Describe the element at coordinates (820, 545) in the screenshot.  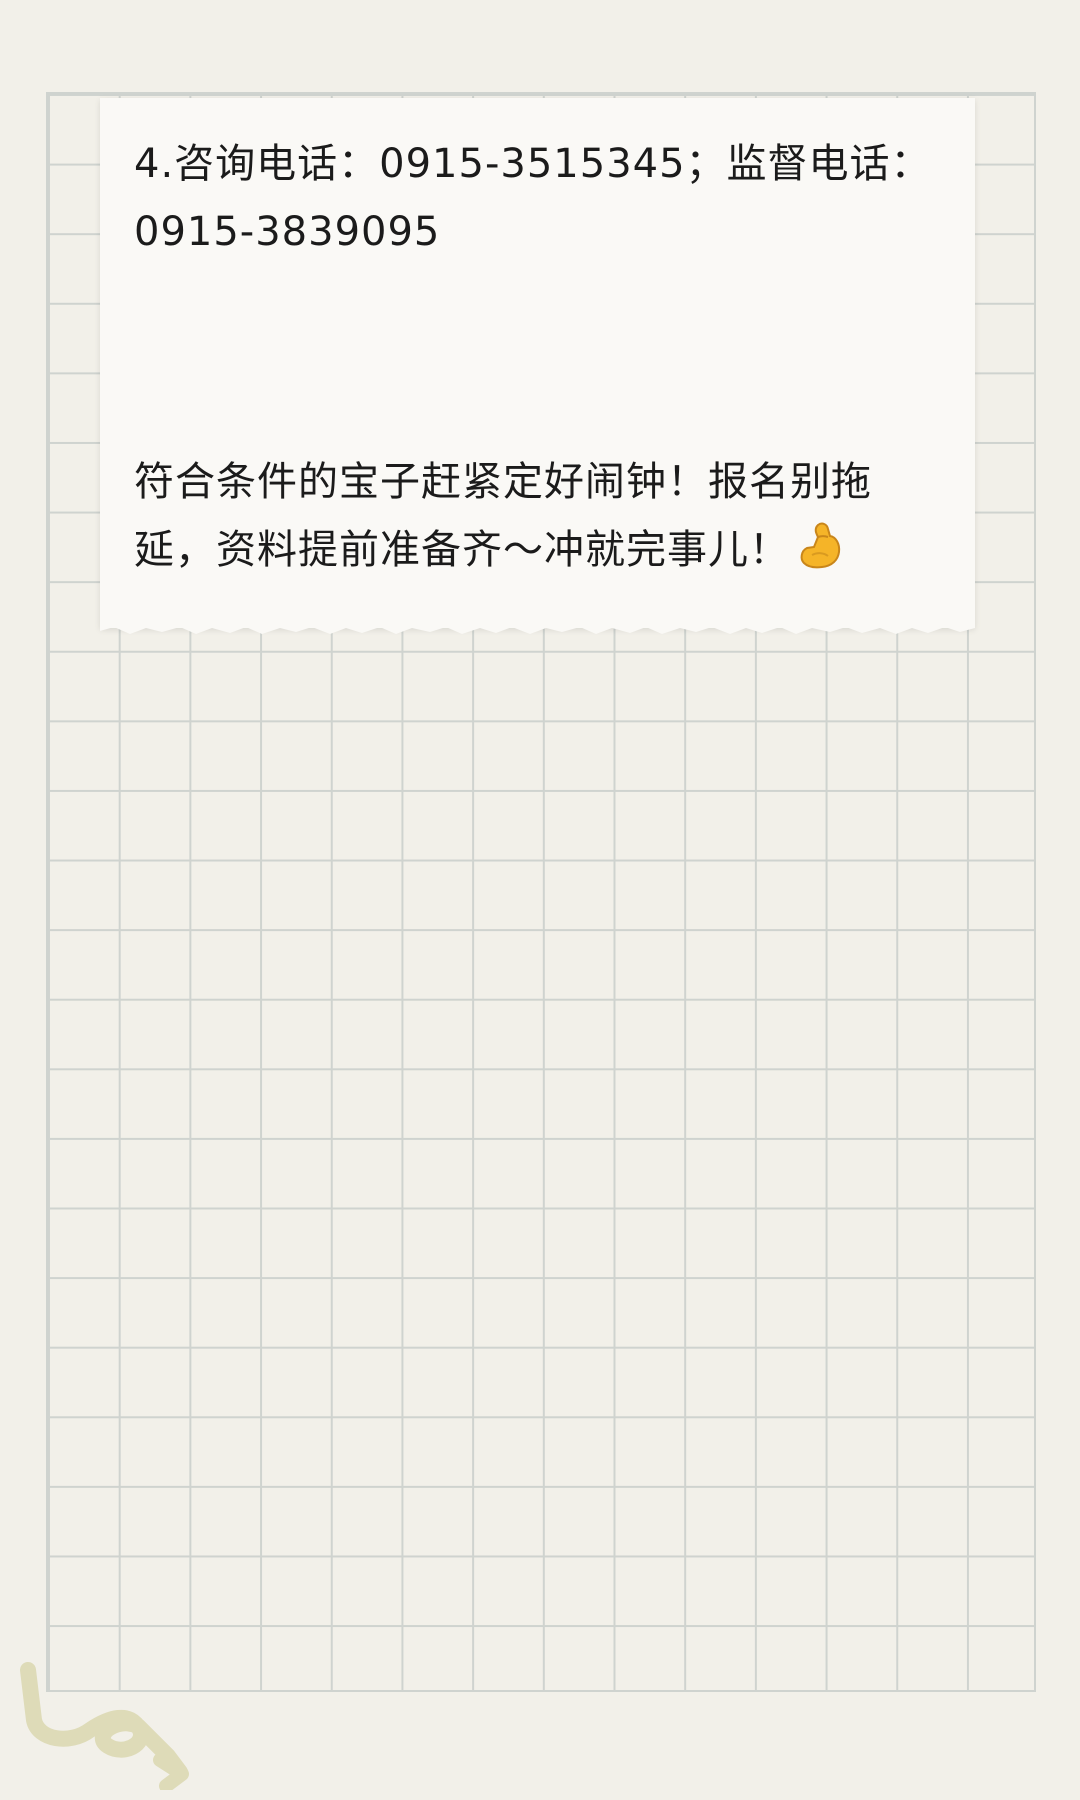
I see `flexed-biceps-icon` at that location.